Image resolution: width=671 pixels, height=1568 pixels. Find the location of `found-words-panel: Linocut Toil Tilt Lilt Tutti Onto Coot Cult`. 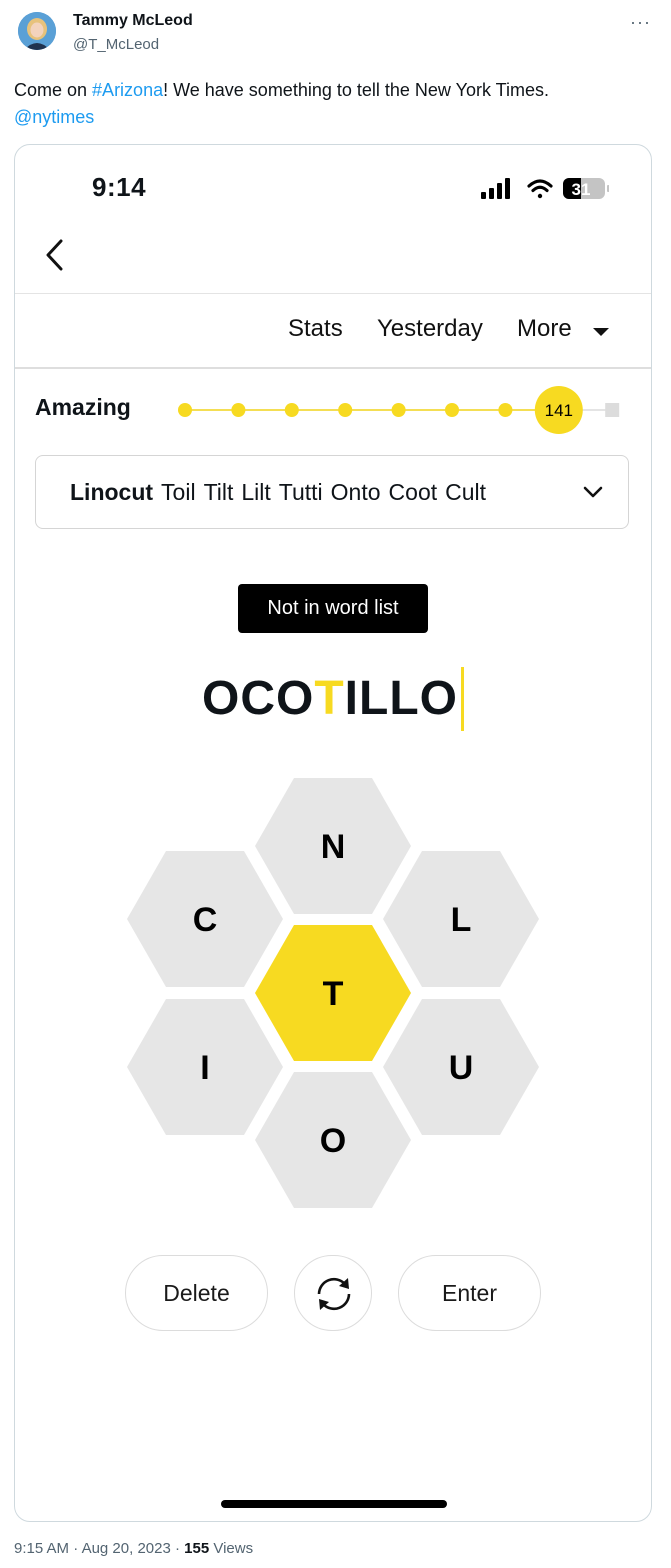

found-words-panel: Linocut Toil Tilt Lilt Tutti Onto Coot Cult is located at coordinates (332, 492).